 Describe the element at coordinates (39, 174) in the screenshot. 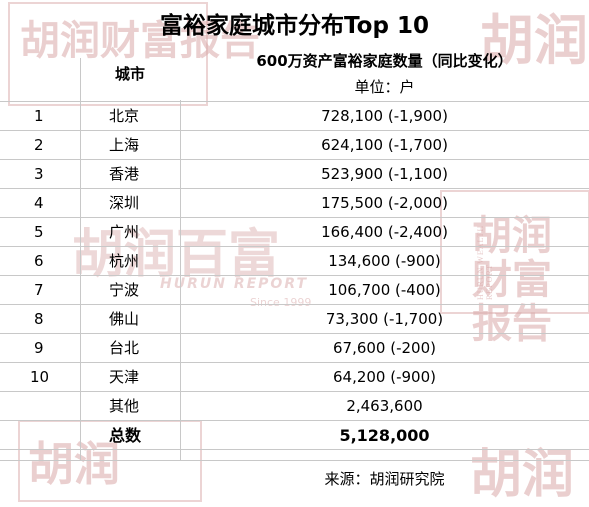

I see `rank-cell: 3` at that location.